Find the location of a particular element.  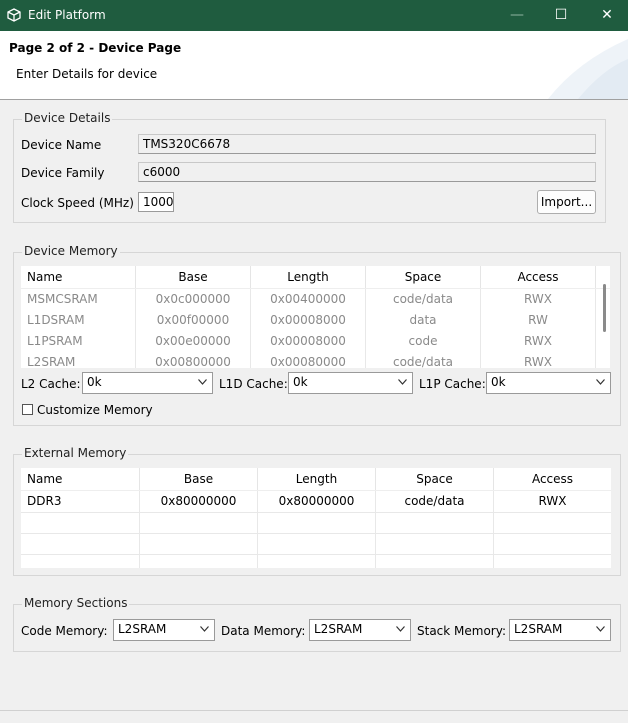

device-memory-scrollbar is located at coordinates (604, 308).